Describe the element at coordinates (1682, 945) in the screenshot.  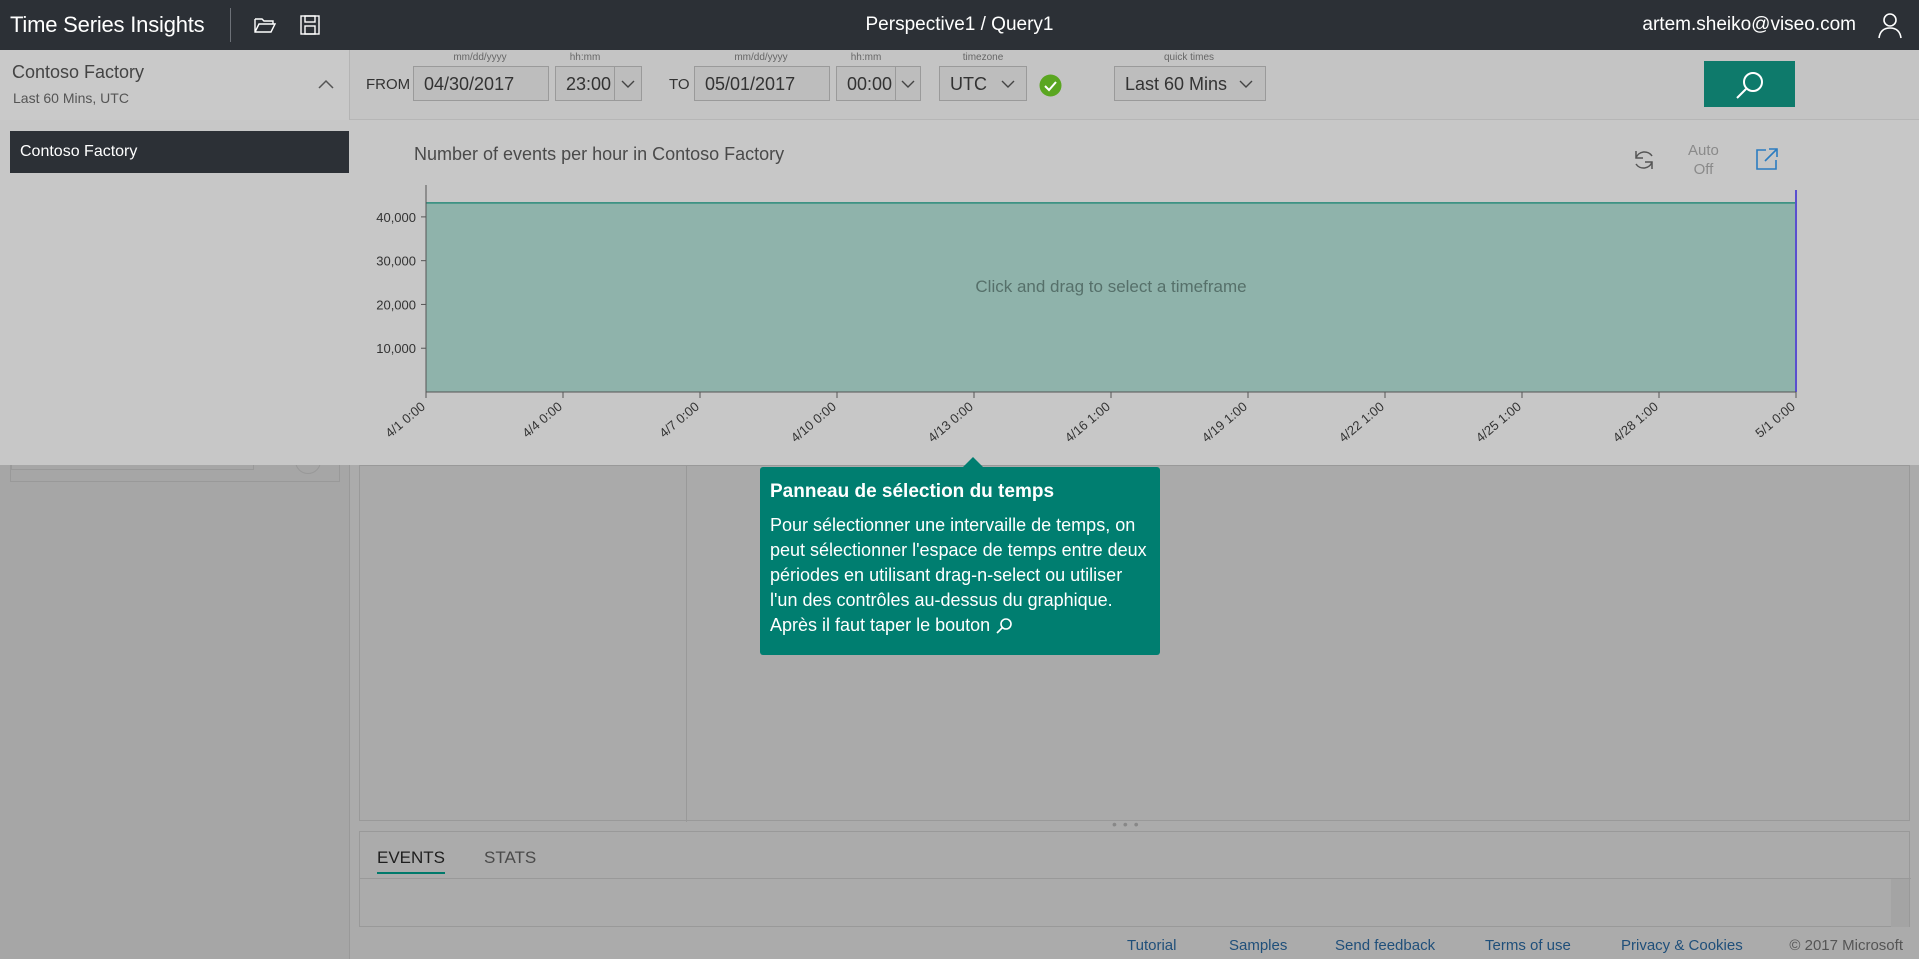
I see `footer-link-privacy: Privacy & Cookies` at that location.